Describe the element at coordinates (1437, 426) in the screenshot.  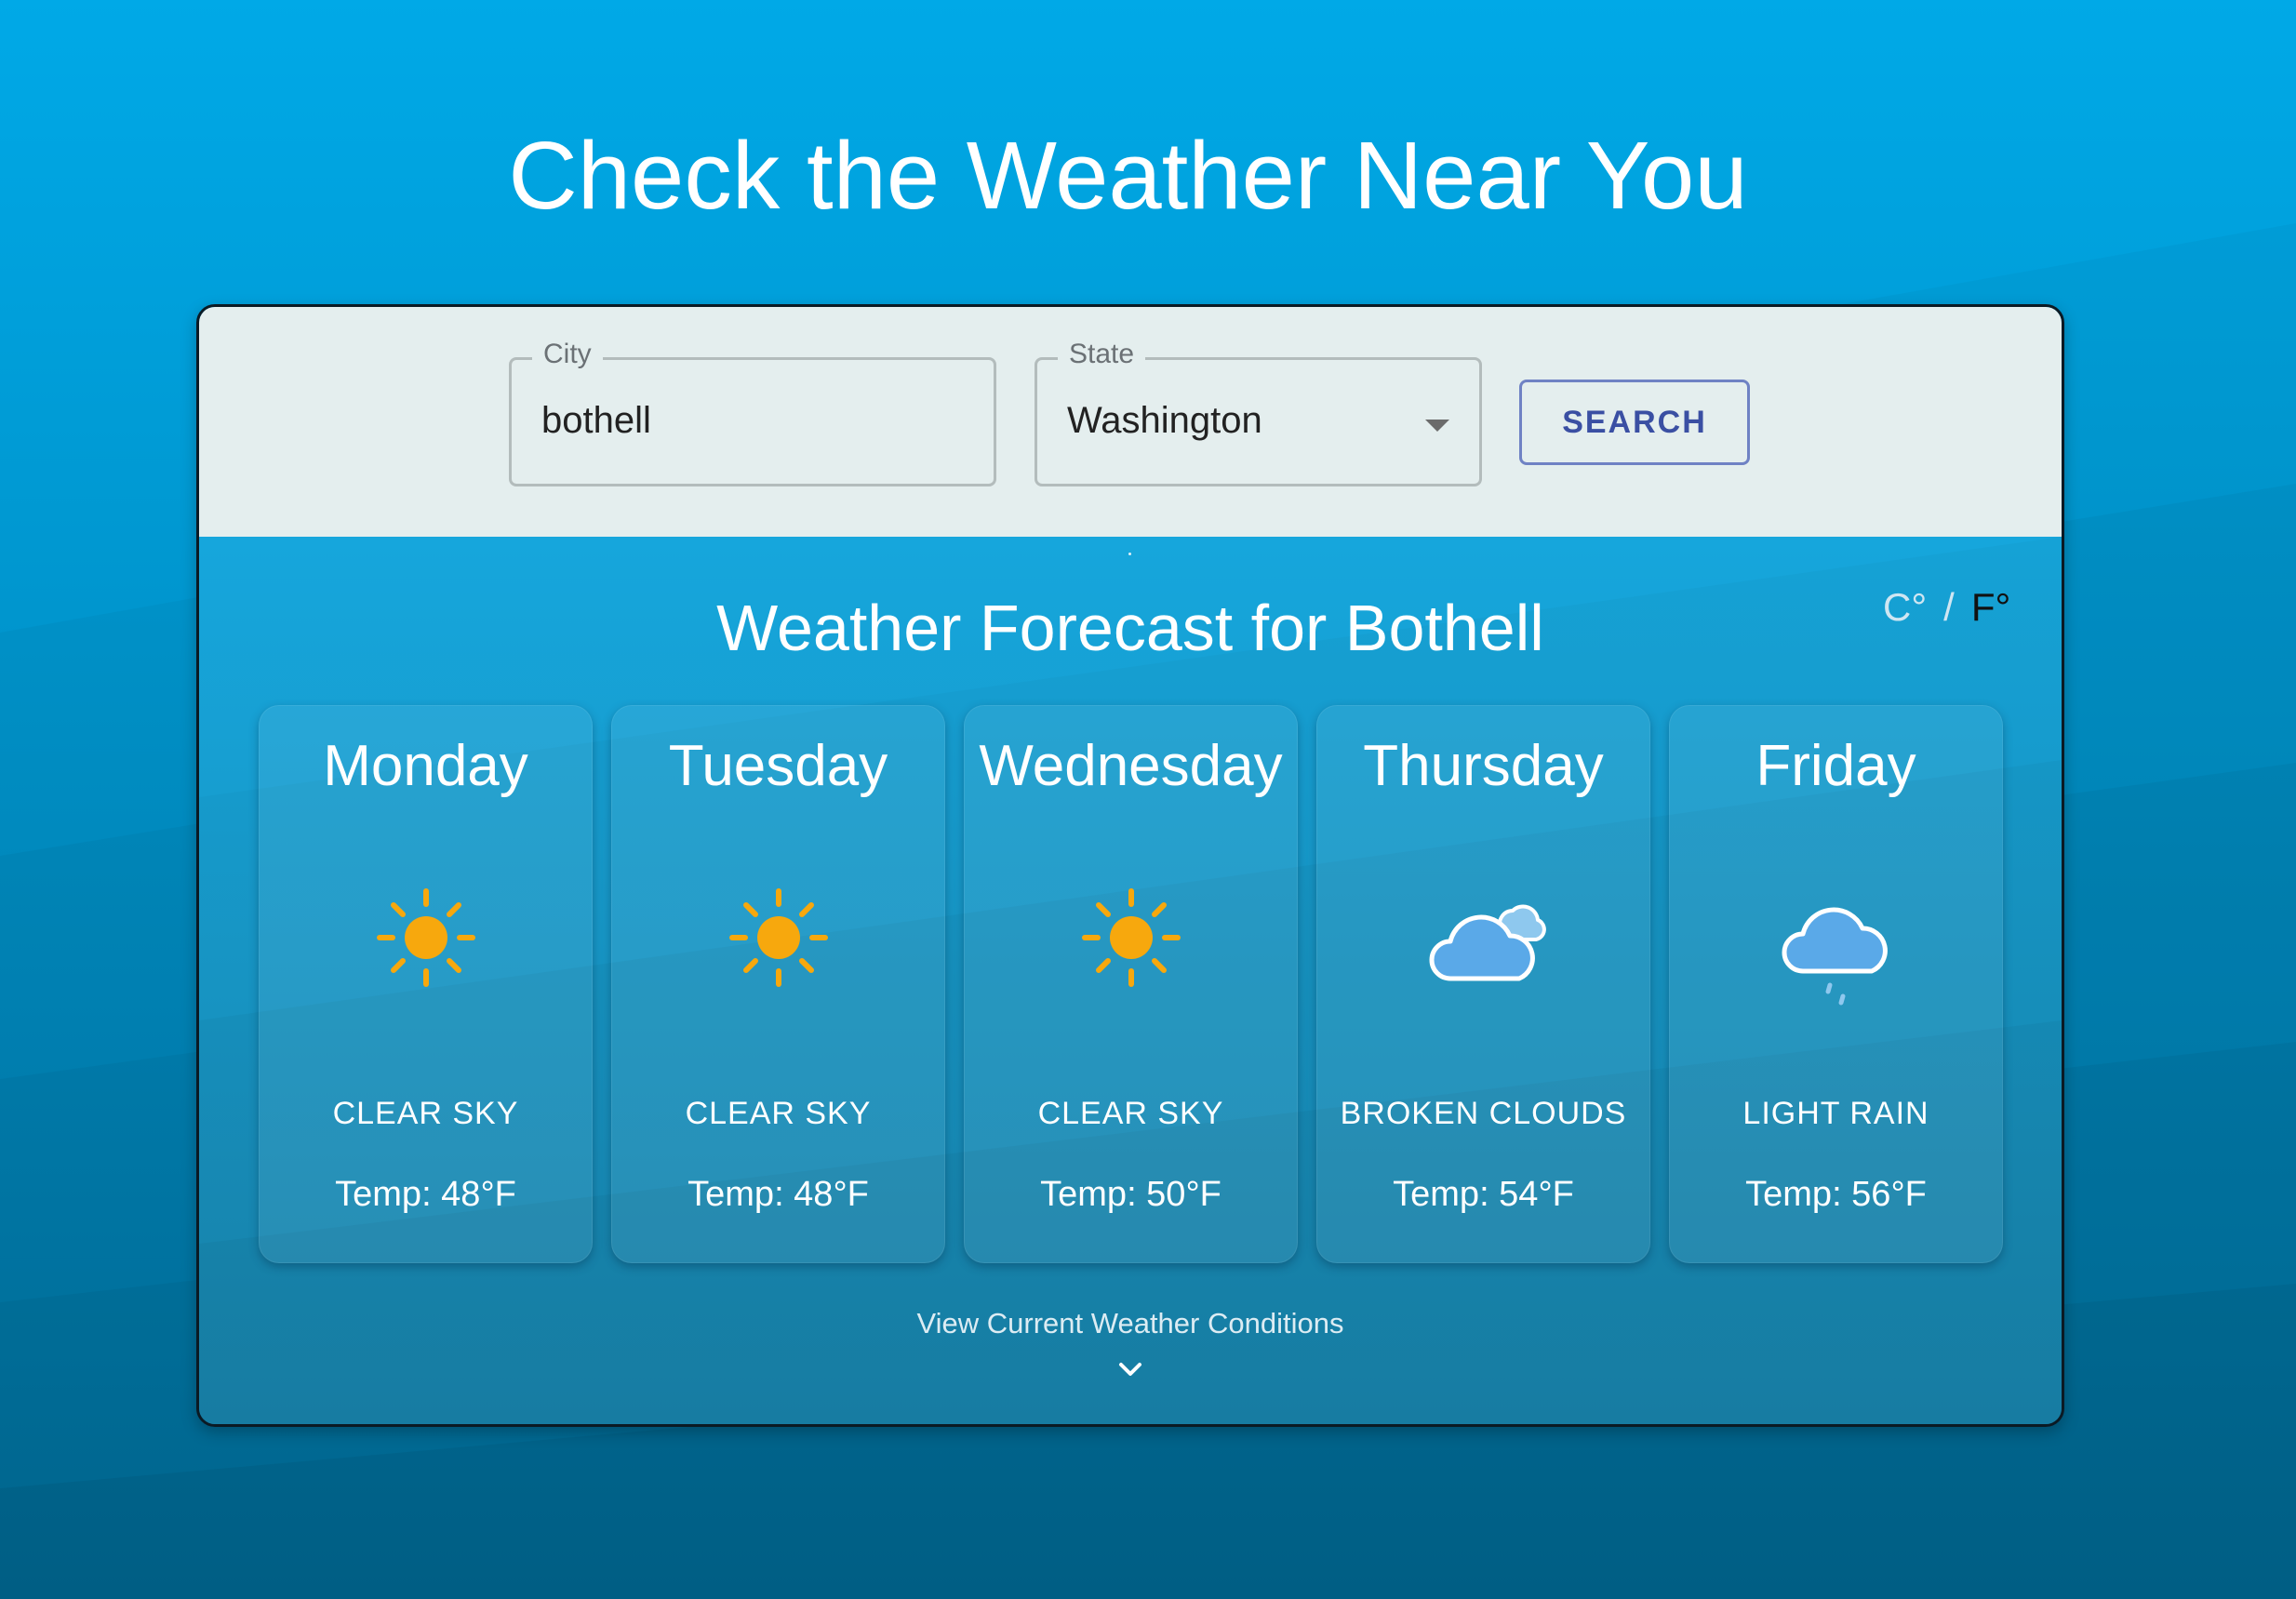
I see `dropdown-arrow-icon` at that location.